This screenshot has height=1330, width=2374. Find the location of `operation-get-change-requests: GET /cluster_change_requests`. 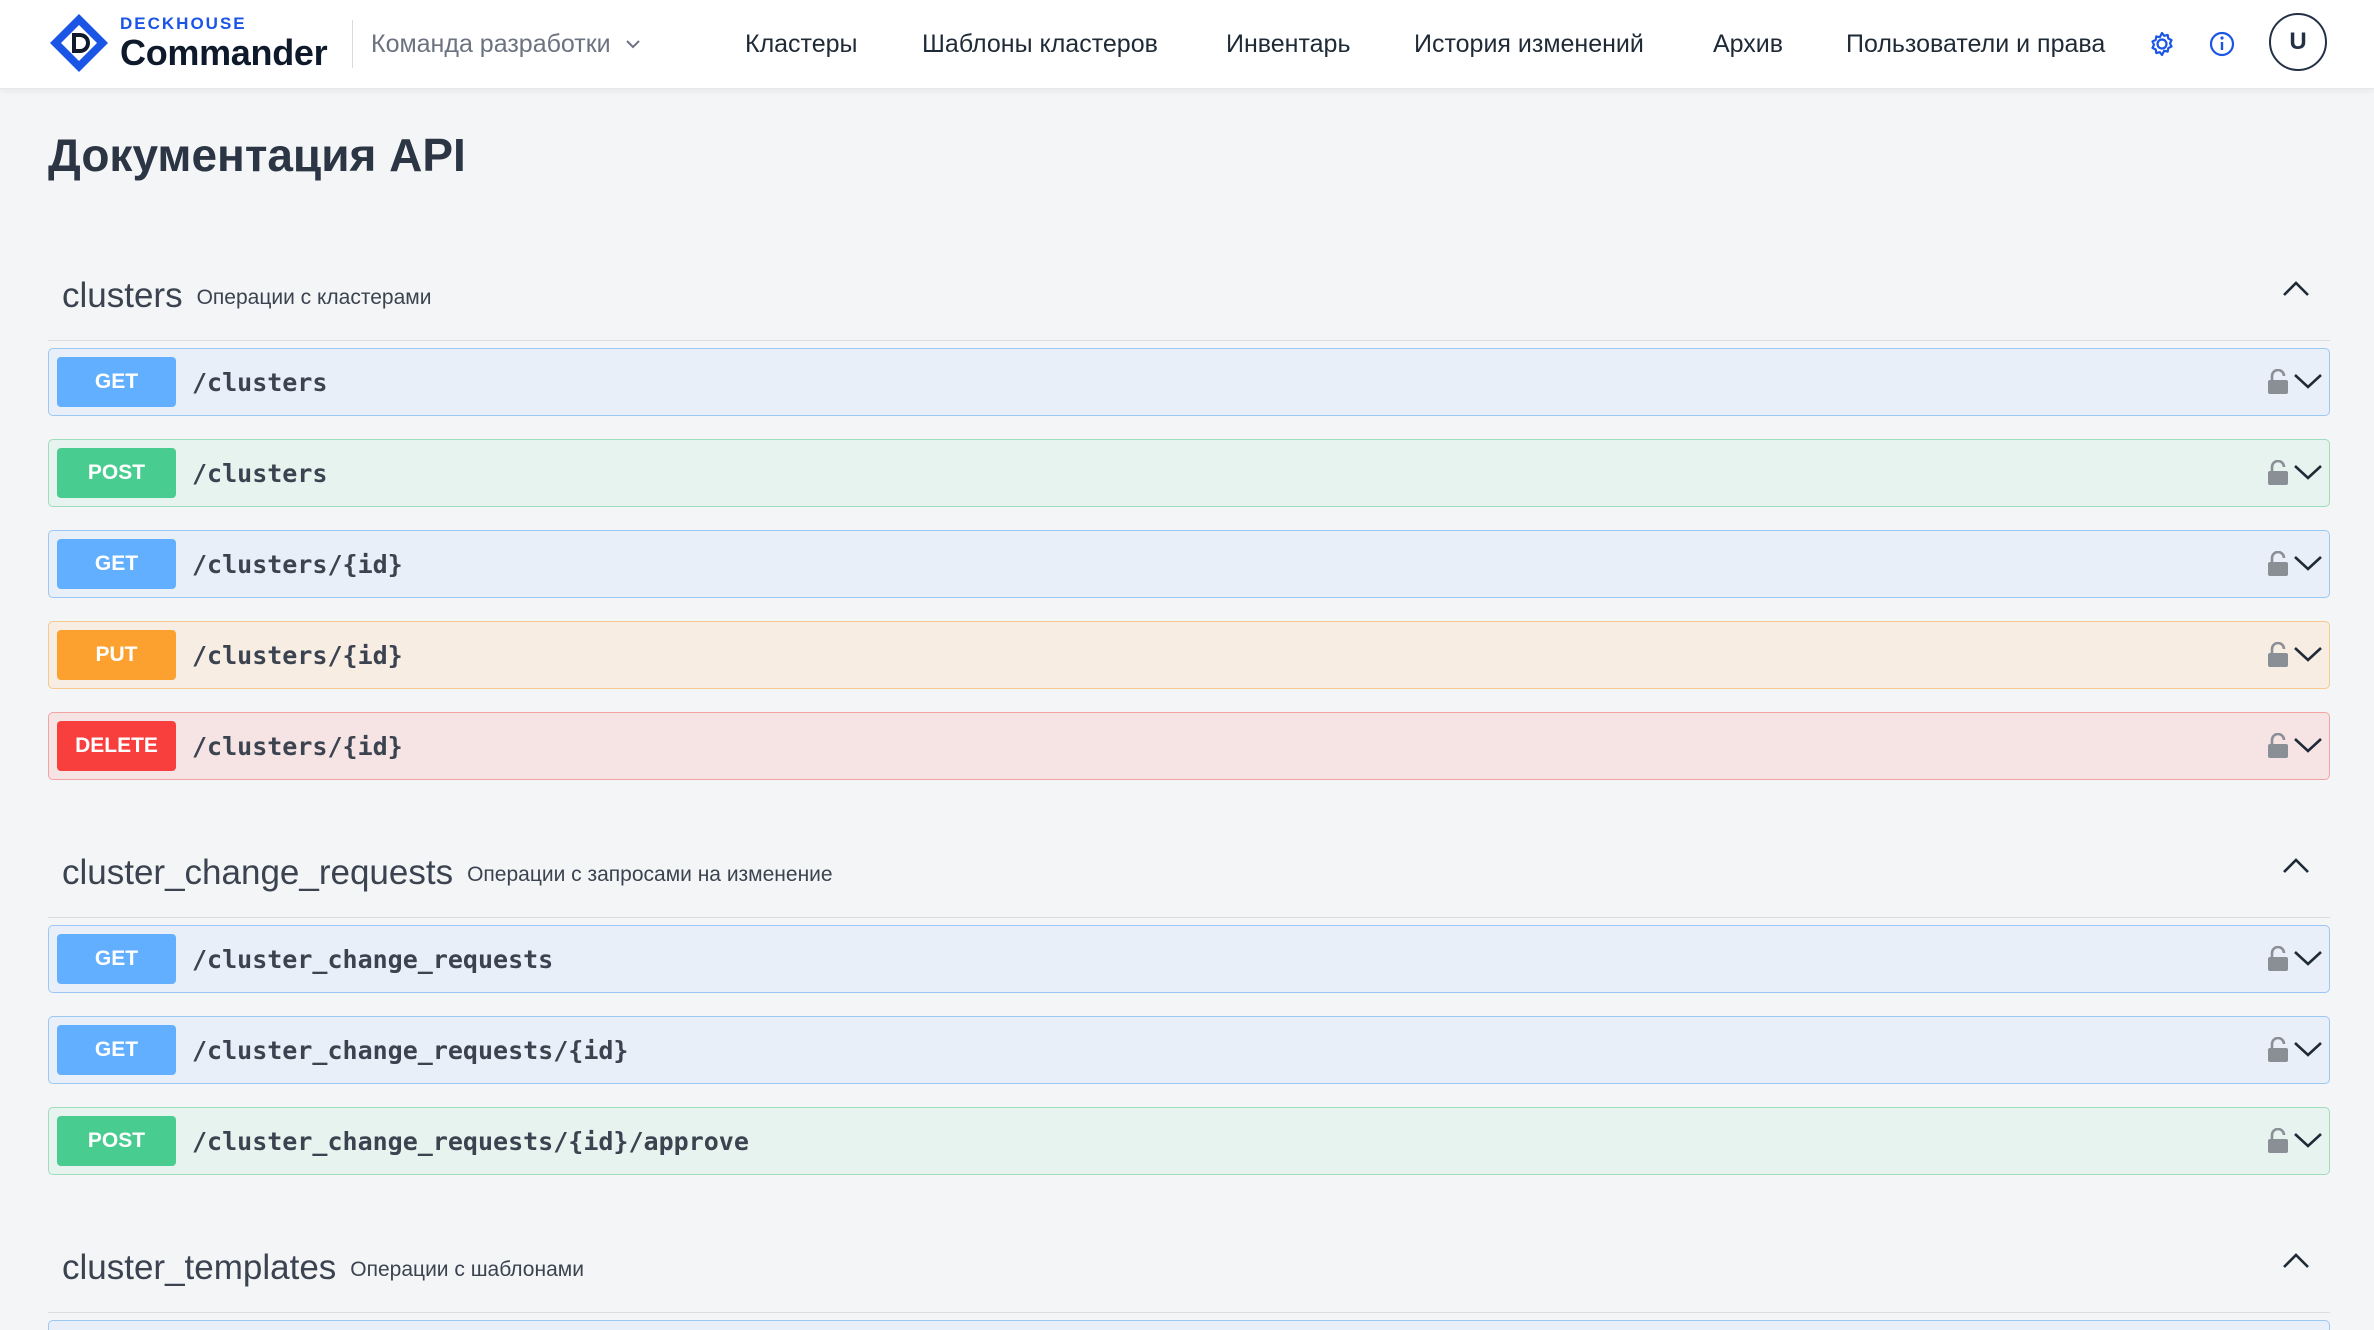

operation-get-change-requests: GET /cluster_change_requests is located at coordinates (1189, 959).